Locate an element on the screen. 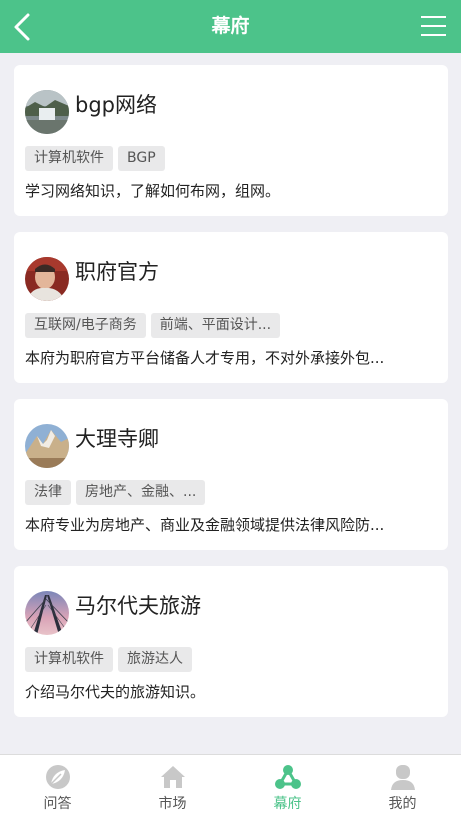 Image resolution: width=461 pixels, height=818 pixels. tag: 法律 is located at coordinates (48, 492).